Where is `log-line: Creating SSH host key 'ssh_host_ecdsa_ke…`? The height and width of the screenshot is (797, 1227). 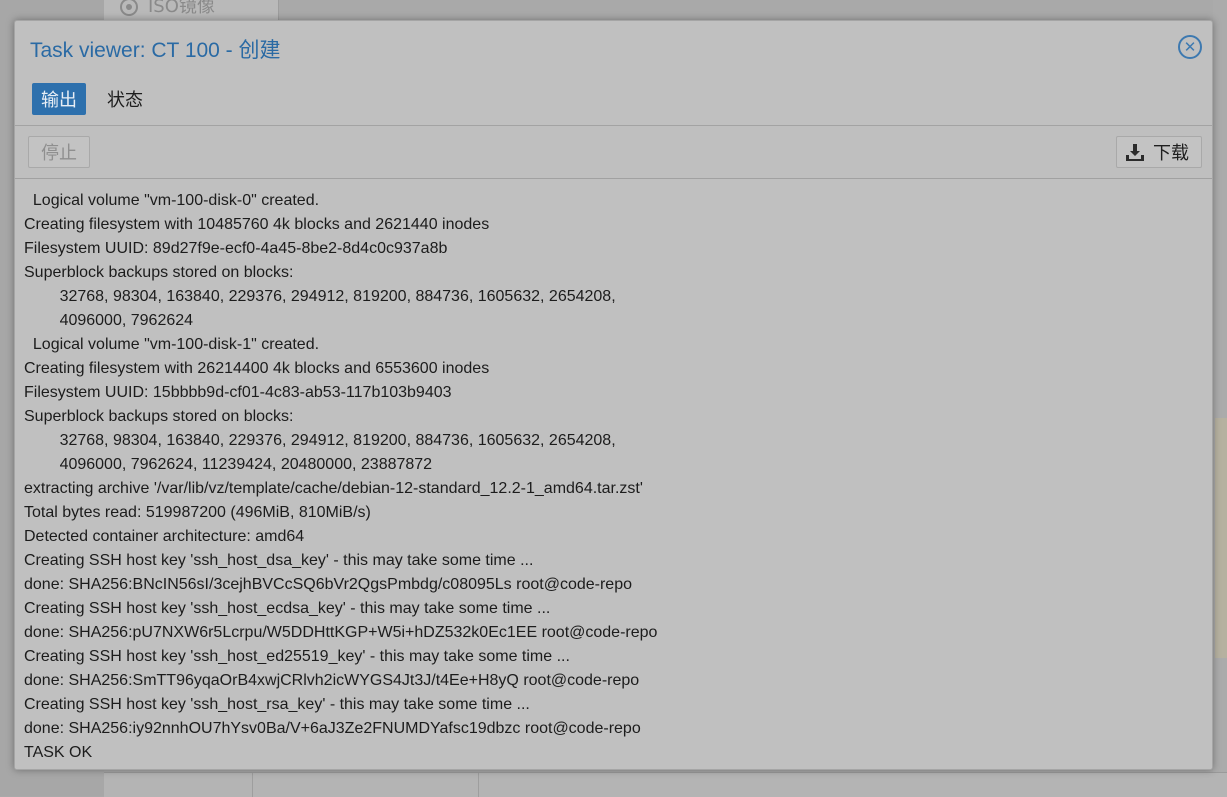 log-line: Creating SSH host key 'ssh_host_ecdsa_ke… is located at coordinates (287, 608).